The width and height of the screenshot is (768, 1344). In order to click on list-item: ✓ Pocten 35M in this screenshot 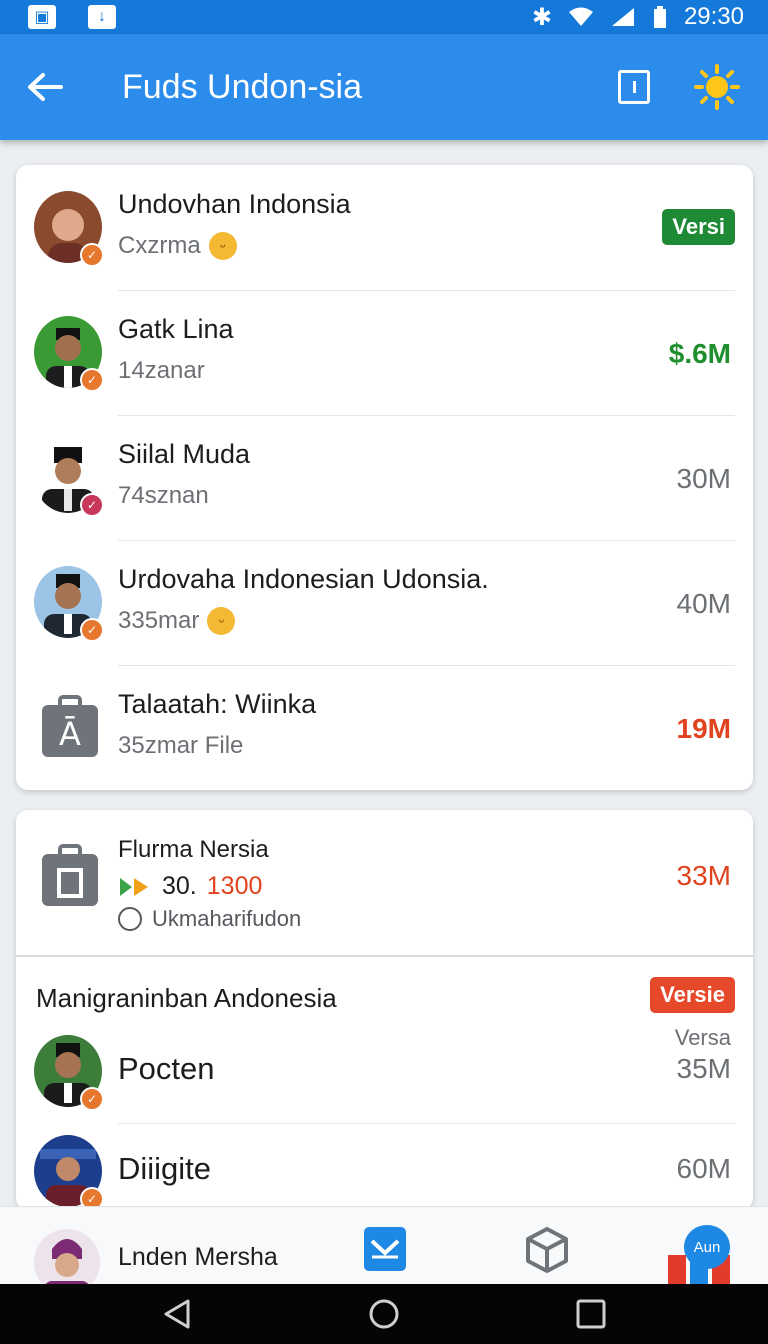, I will do `click(384, 1073)`.